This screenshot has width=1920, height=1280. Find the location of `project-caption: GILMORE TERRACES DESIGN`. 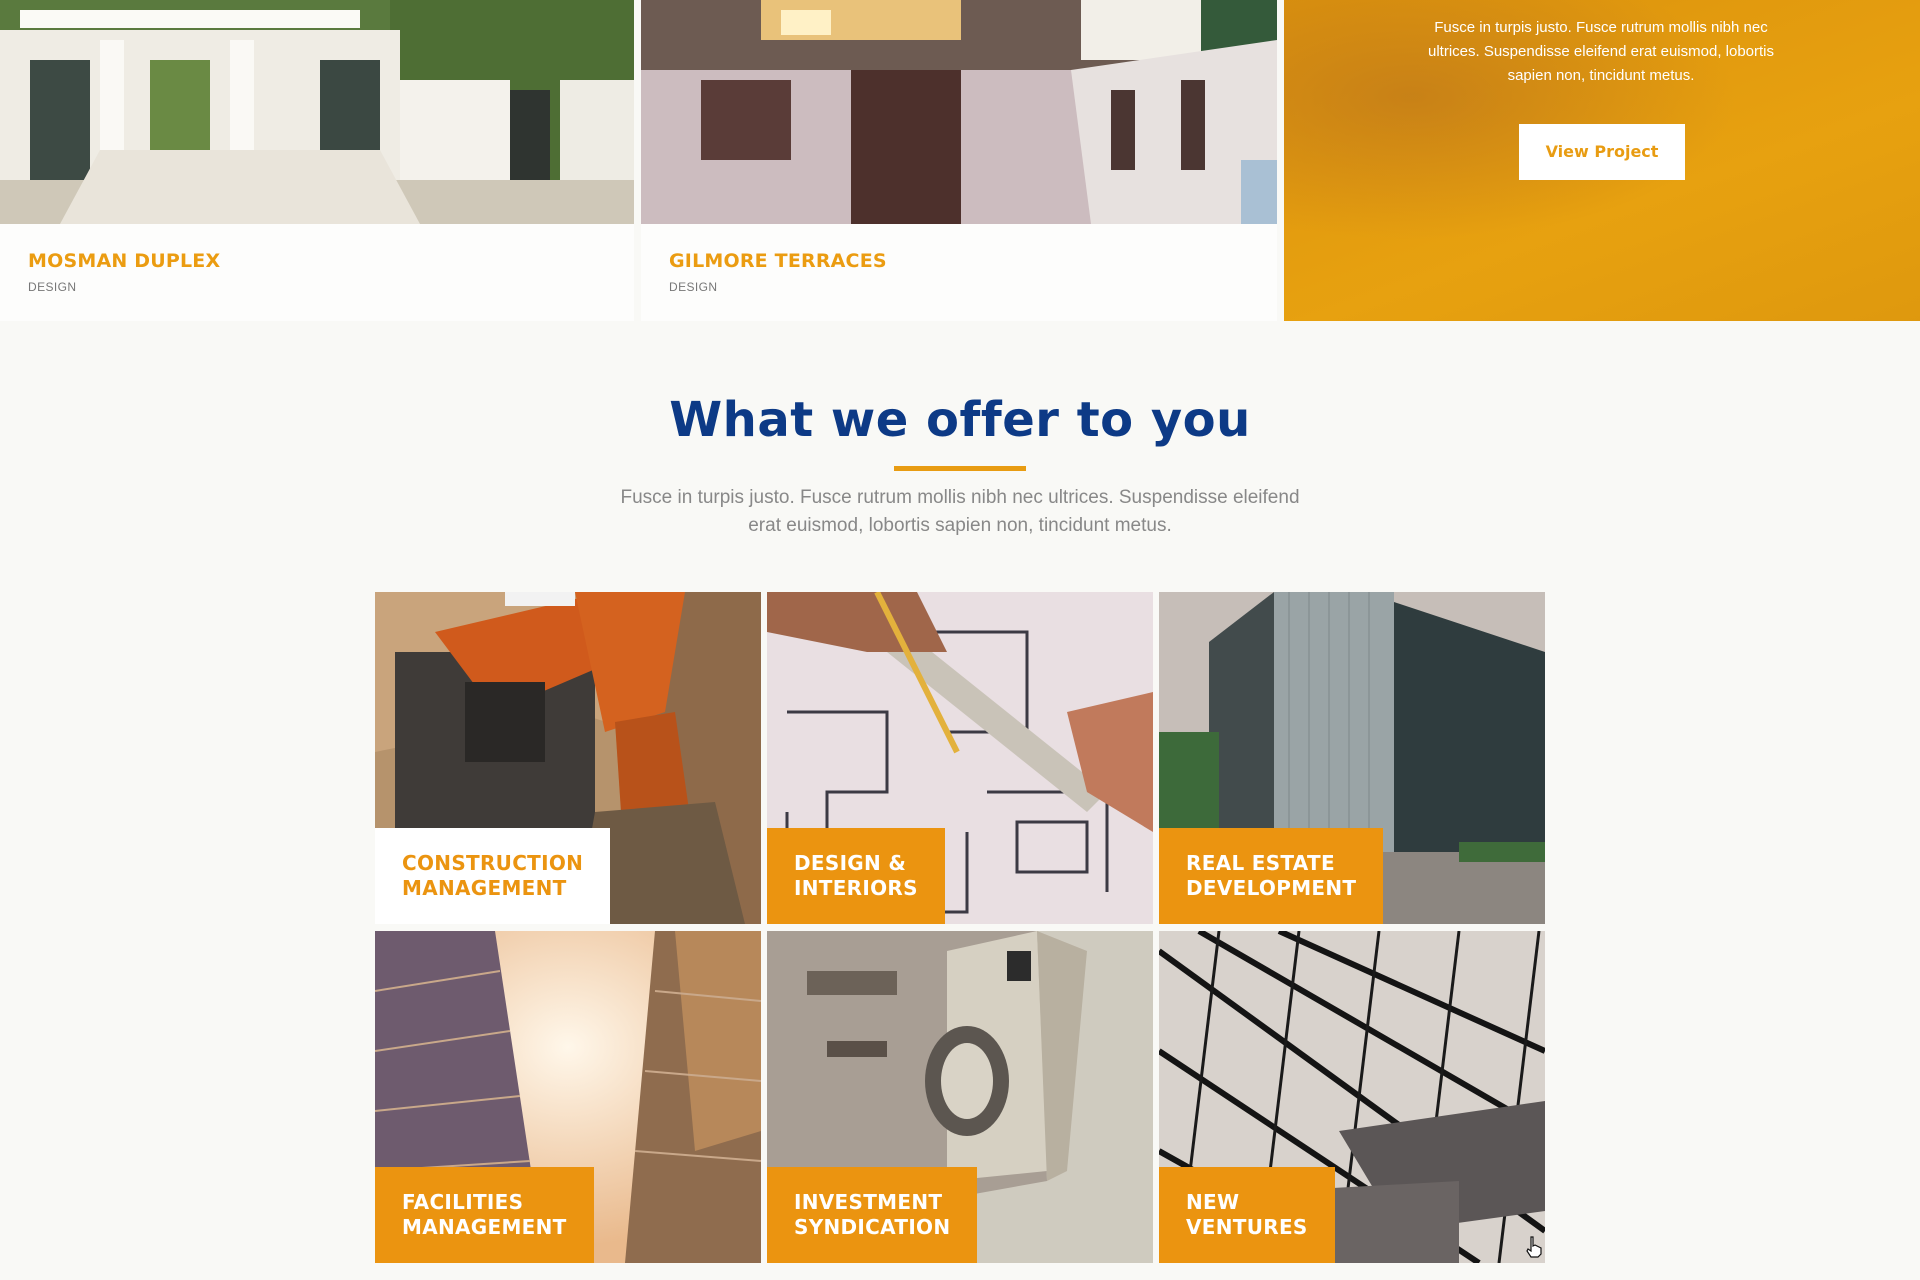

project-caption: GILMORE TERRACES DESIGN is located at coordinates (959, 272).